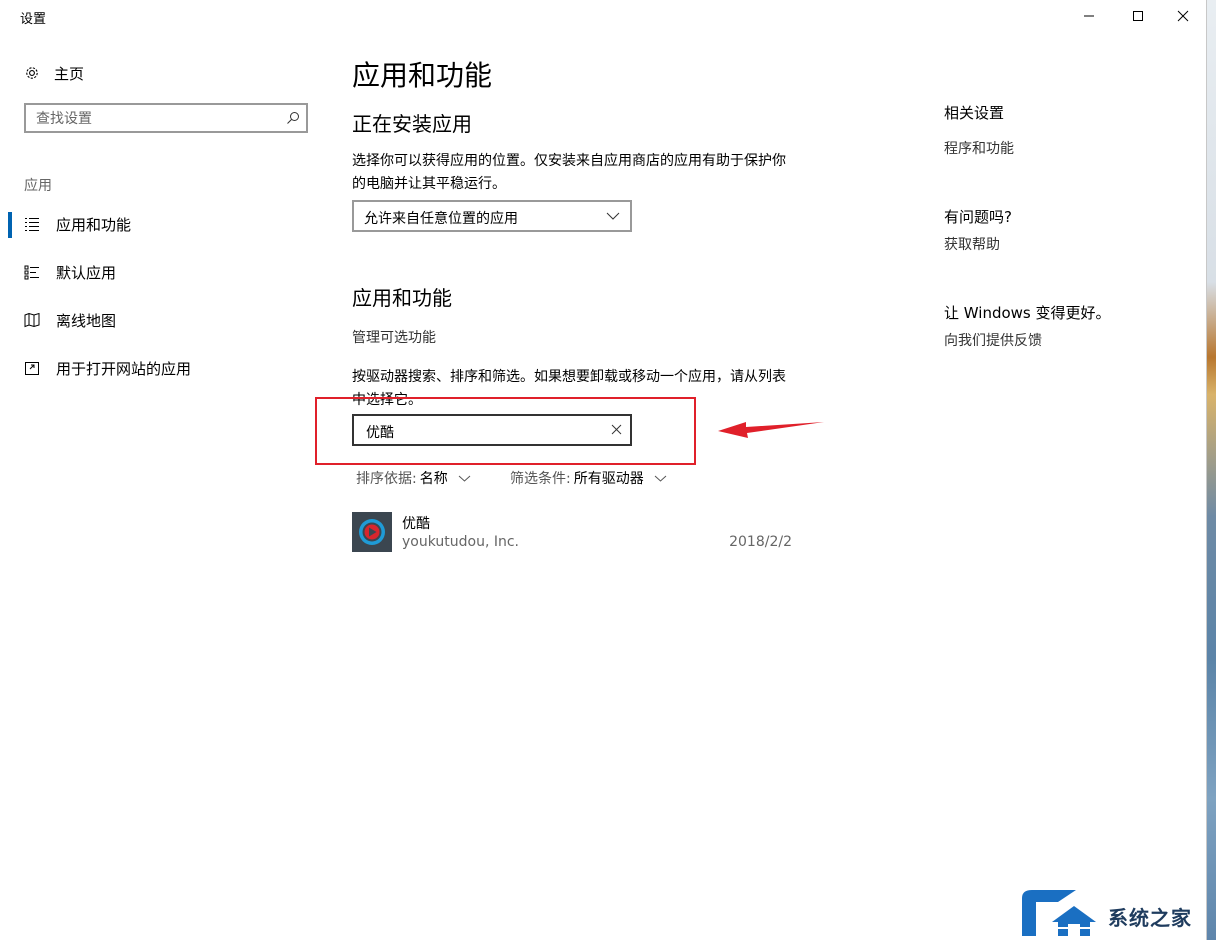  Describe the element at coordinates (394, 337) in the screenshot. I see `manage-optional-features-link: 管理可选功能` at that location.